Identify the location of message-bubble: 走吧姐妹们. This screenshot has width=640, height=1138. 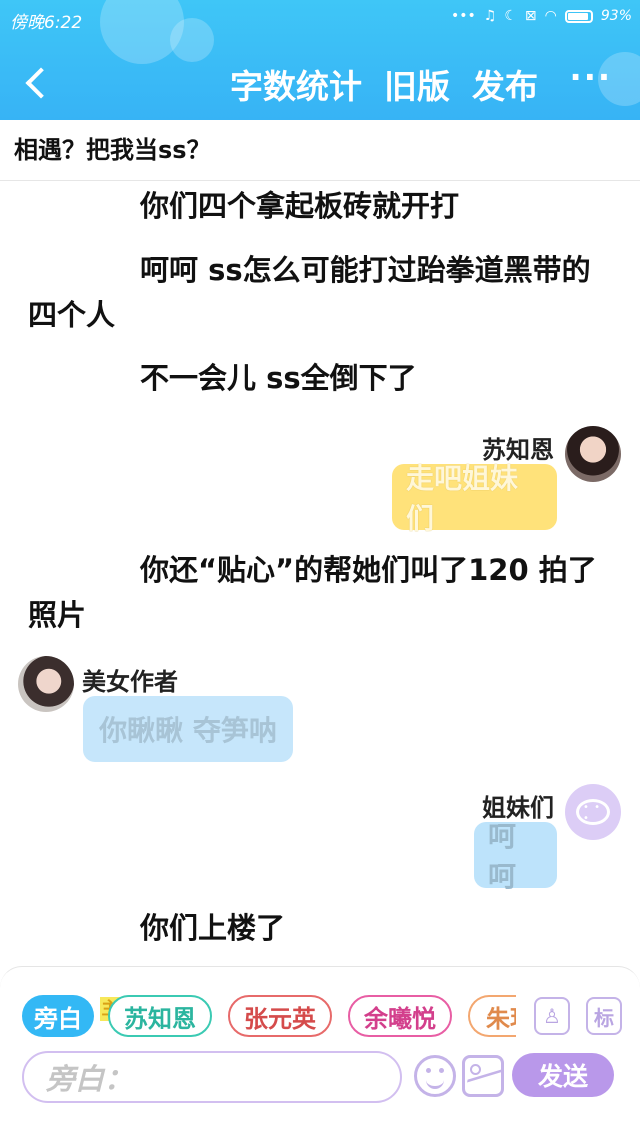
(474, 498).